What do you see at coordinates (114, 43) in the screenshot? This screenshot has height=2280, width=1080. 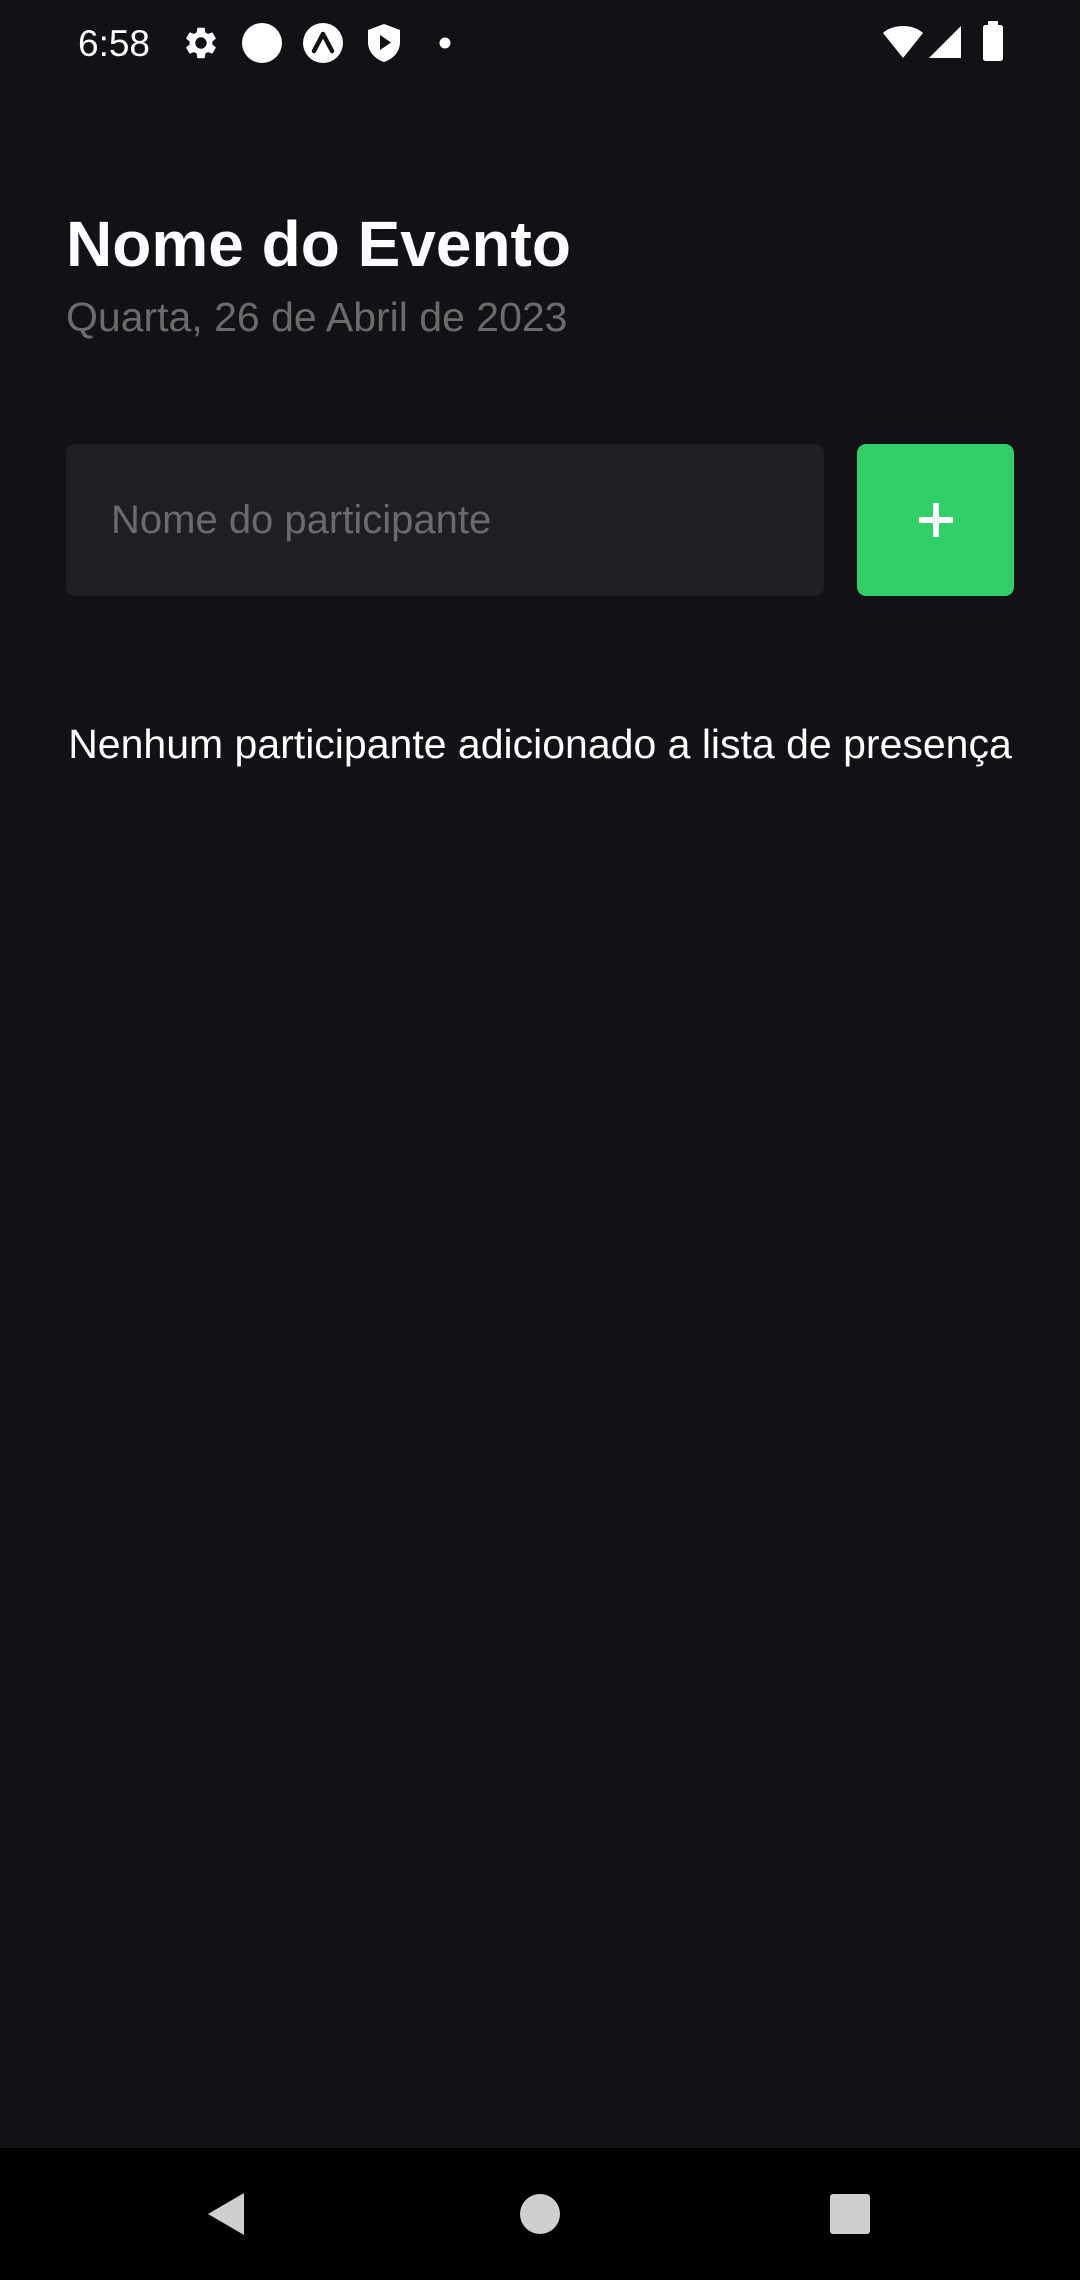 I see `status-time: 6:58` at bounding box center [114, 43].